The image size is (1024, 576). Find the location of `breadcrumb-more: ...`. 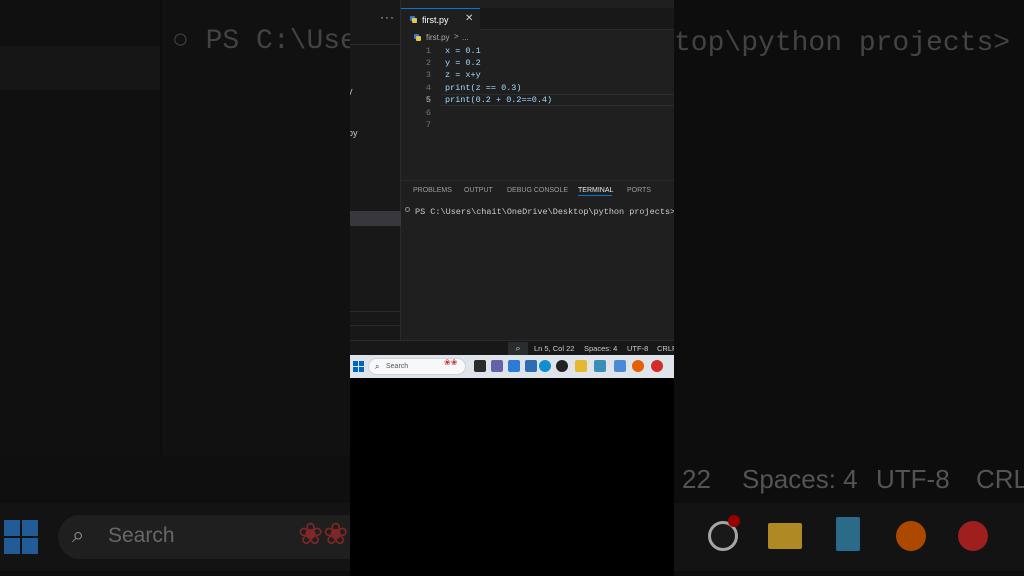

breadcrumb-more: ... is located at coordinates (465, 37).